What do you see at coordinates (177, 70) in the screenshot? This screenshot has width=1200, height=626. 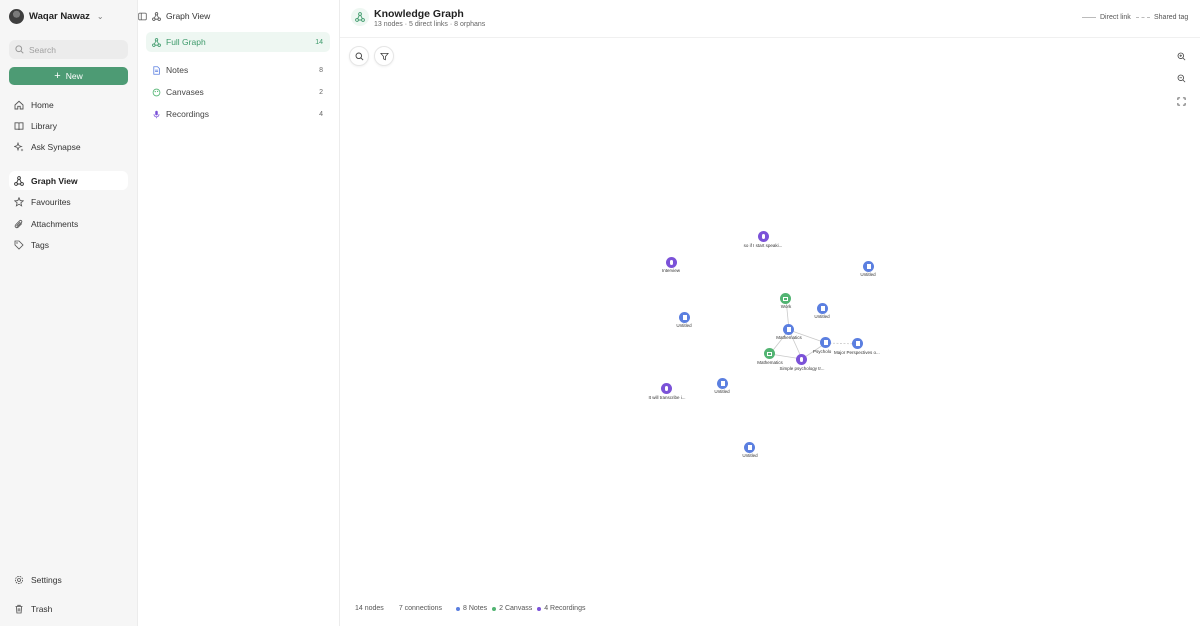 I see `filter-label: Notes` at bounding box center [177, 70].